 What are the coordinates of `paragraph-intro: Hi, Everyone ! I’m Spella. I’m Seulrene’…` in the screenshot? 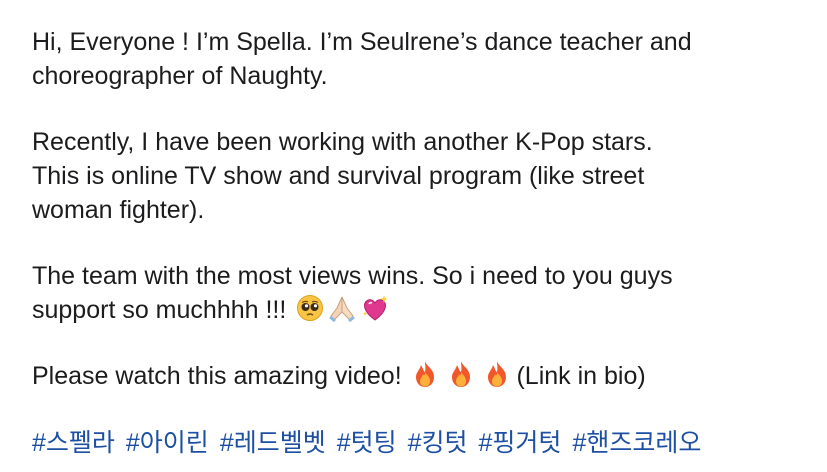 It's located at (362, 59).